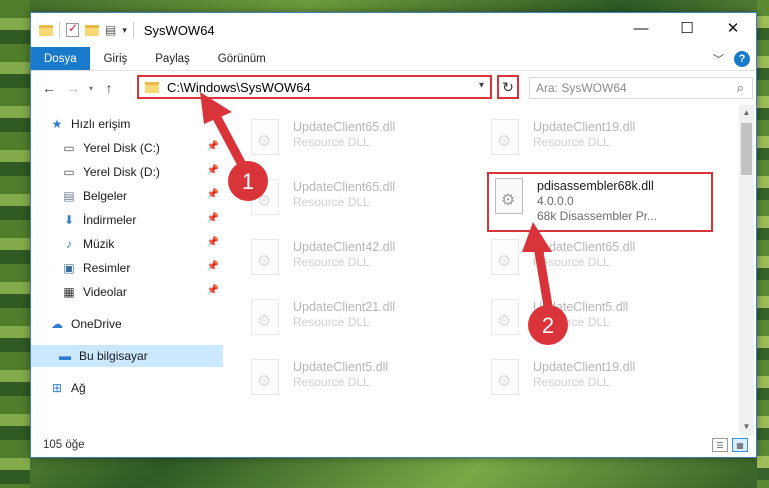 The width and height of the screenshot is (769, 488). What do you see at coordinates (142, 268) in the screenshot?
I see `sidebar-item-pictures: ▣ Resimler 📌` at bounding box center [142, 268].